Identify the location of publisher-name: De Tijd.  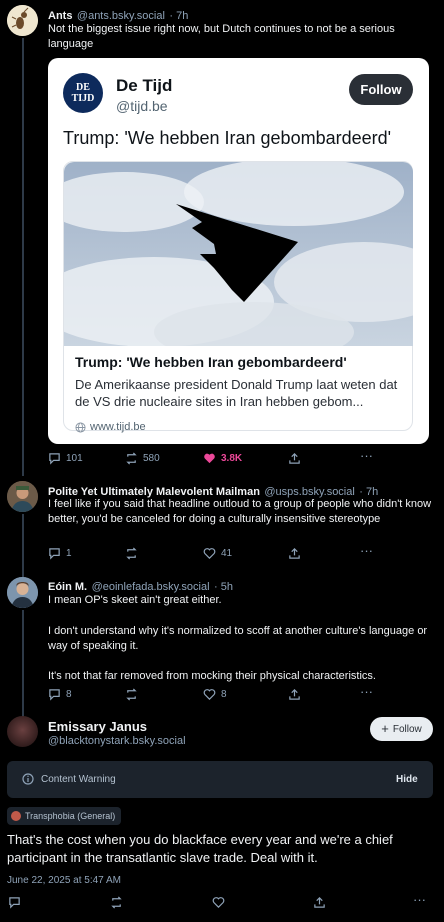
(144, 86).